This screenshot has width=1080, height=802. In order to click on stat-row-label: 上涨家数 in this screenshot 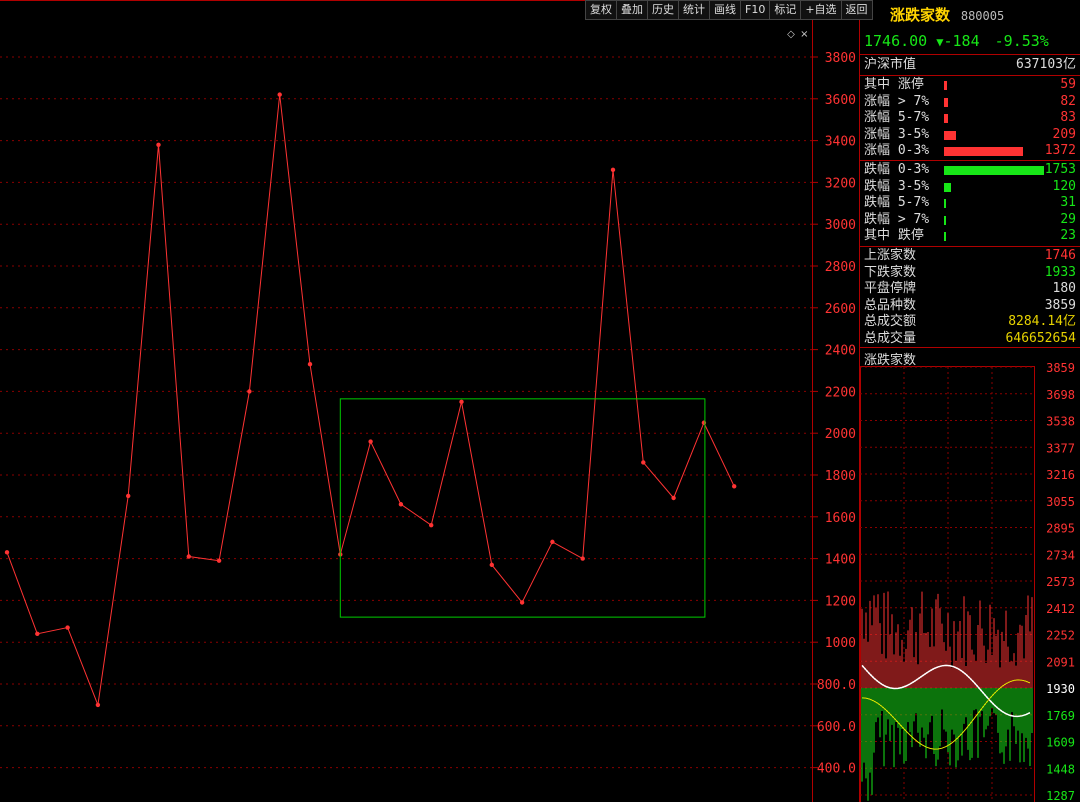, I will do `click(890, 255)`.